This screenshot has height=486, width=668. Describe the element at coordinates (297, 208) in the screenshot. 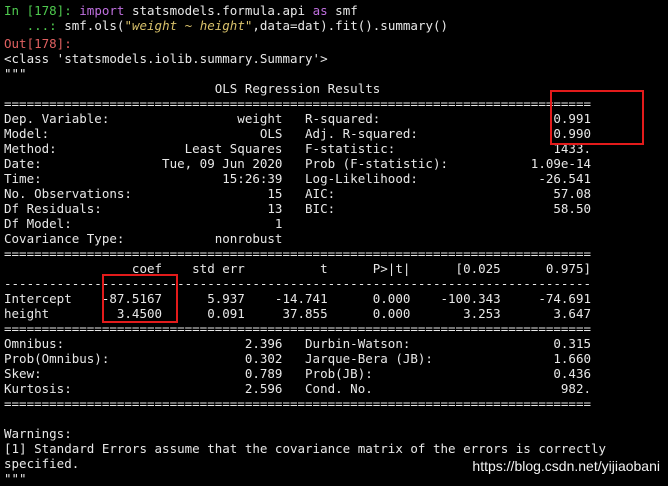

I see `stat-row-df-residuals: Df Residuals: 13 BIC: 58.50` at that location.